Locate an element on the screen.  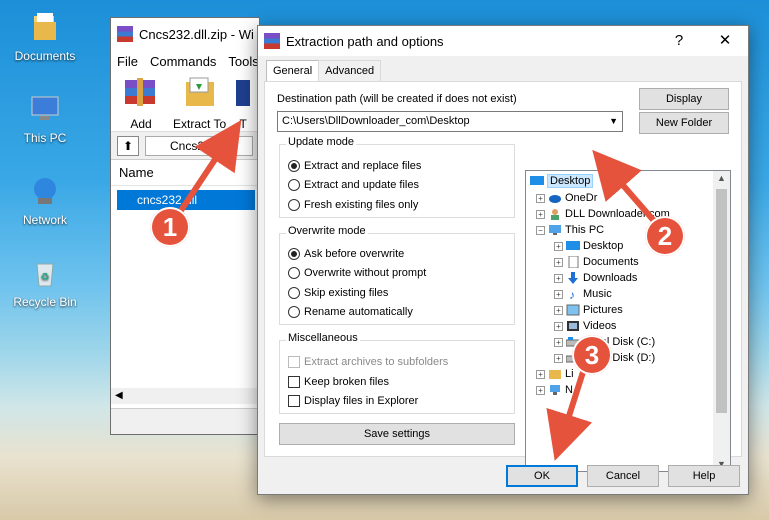
desktop-icon-documents: Documents is located at coordinates (45, 36).